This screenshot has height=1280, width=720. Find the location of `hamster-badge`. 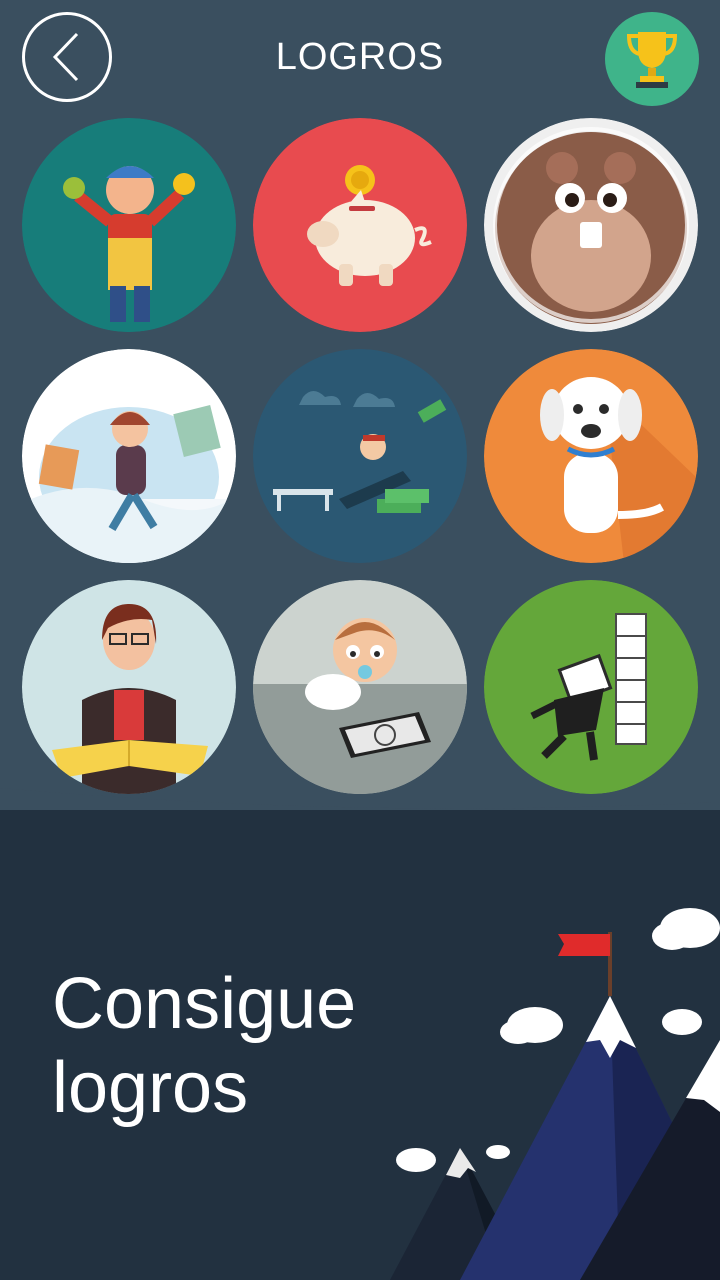

hamster-badge is located at coordinates (591, 225).